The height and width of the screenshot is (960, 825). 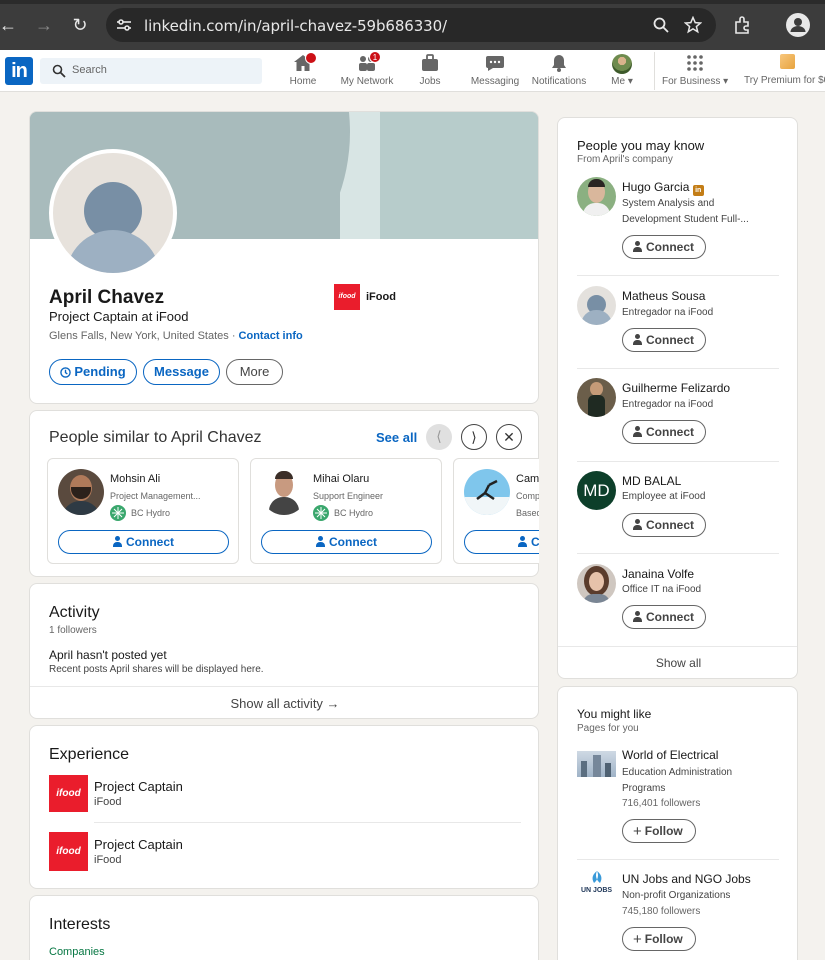 I want to click on carousel-prev-button: ⟨, so click(x=439, y=437).